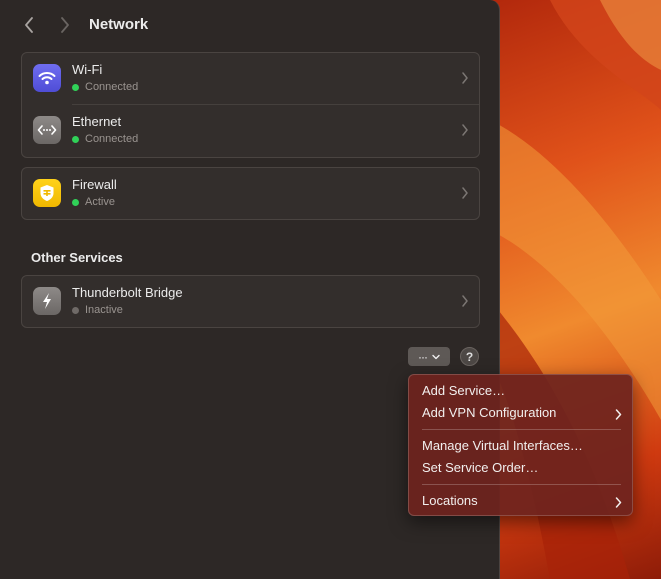  Describe the element at coordinates (87, 69) in the screenshot. I see `service-name: Wi-Fi` at that location.